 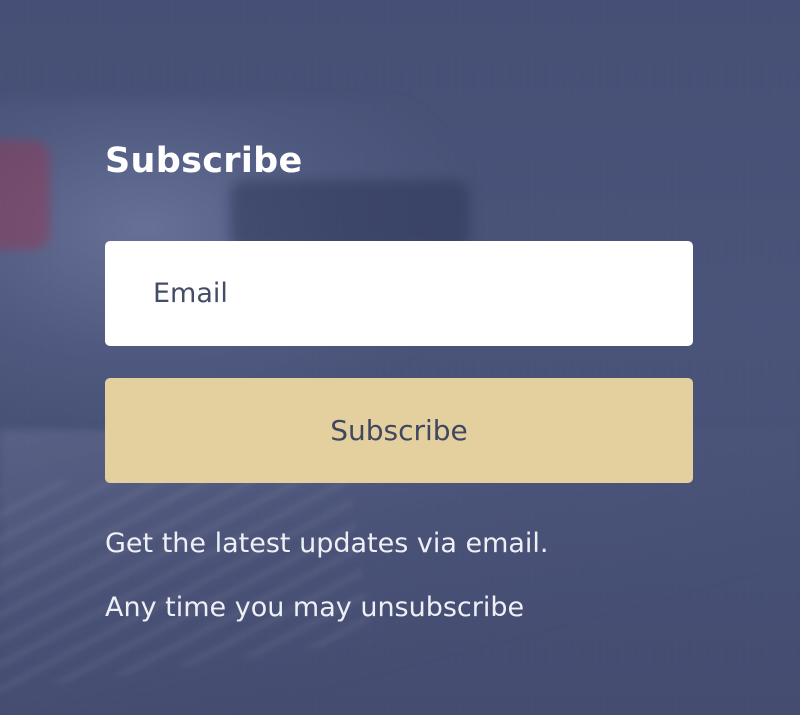 What do you see at coordinates (204, 161) in the screenshot?
I see `subscribe-heading: Subscribe` at bounding box center [204, 161].